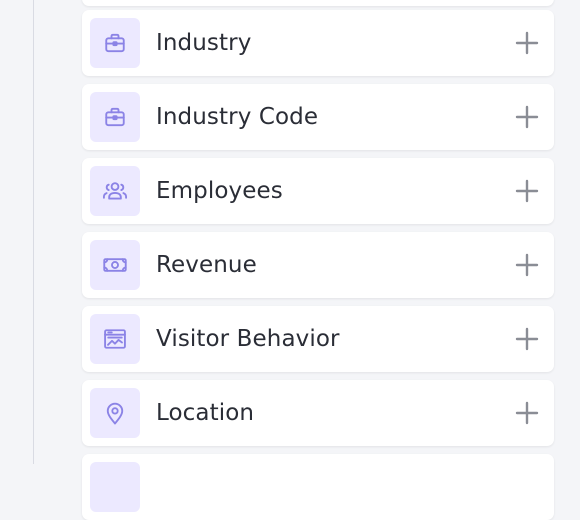 The image size is (580, 520). What do you see at coordinates (318, 413) in the screenshot?
I see `filter-item-location: Location` at bounding box center [318, 413].